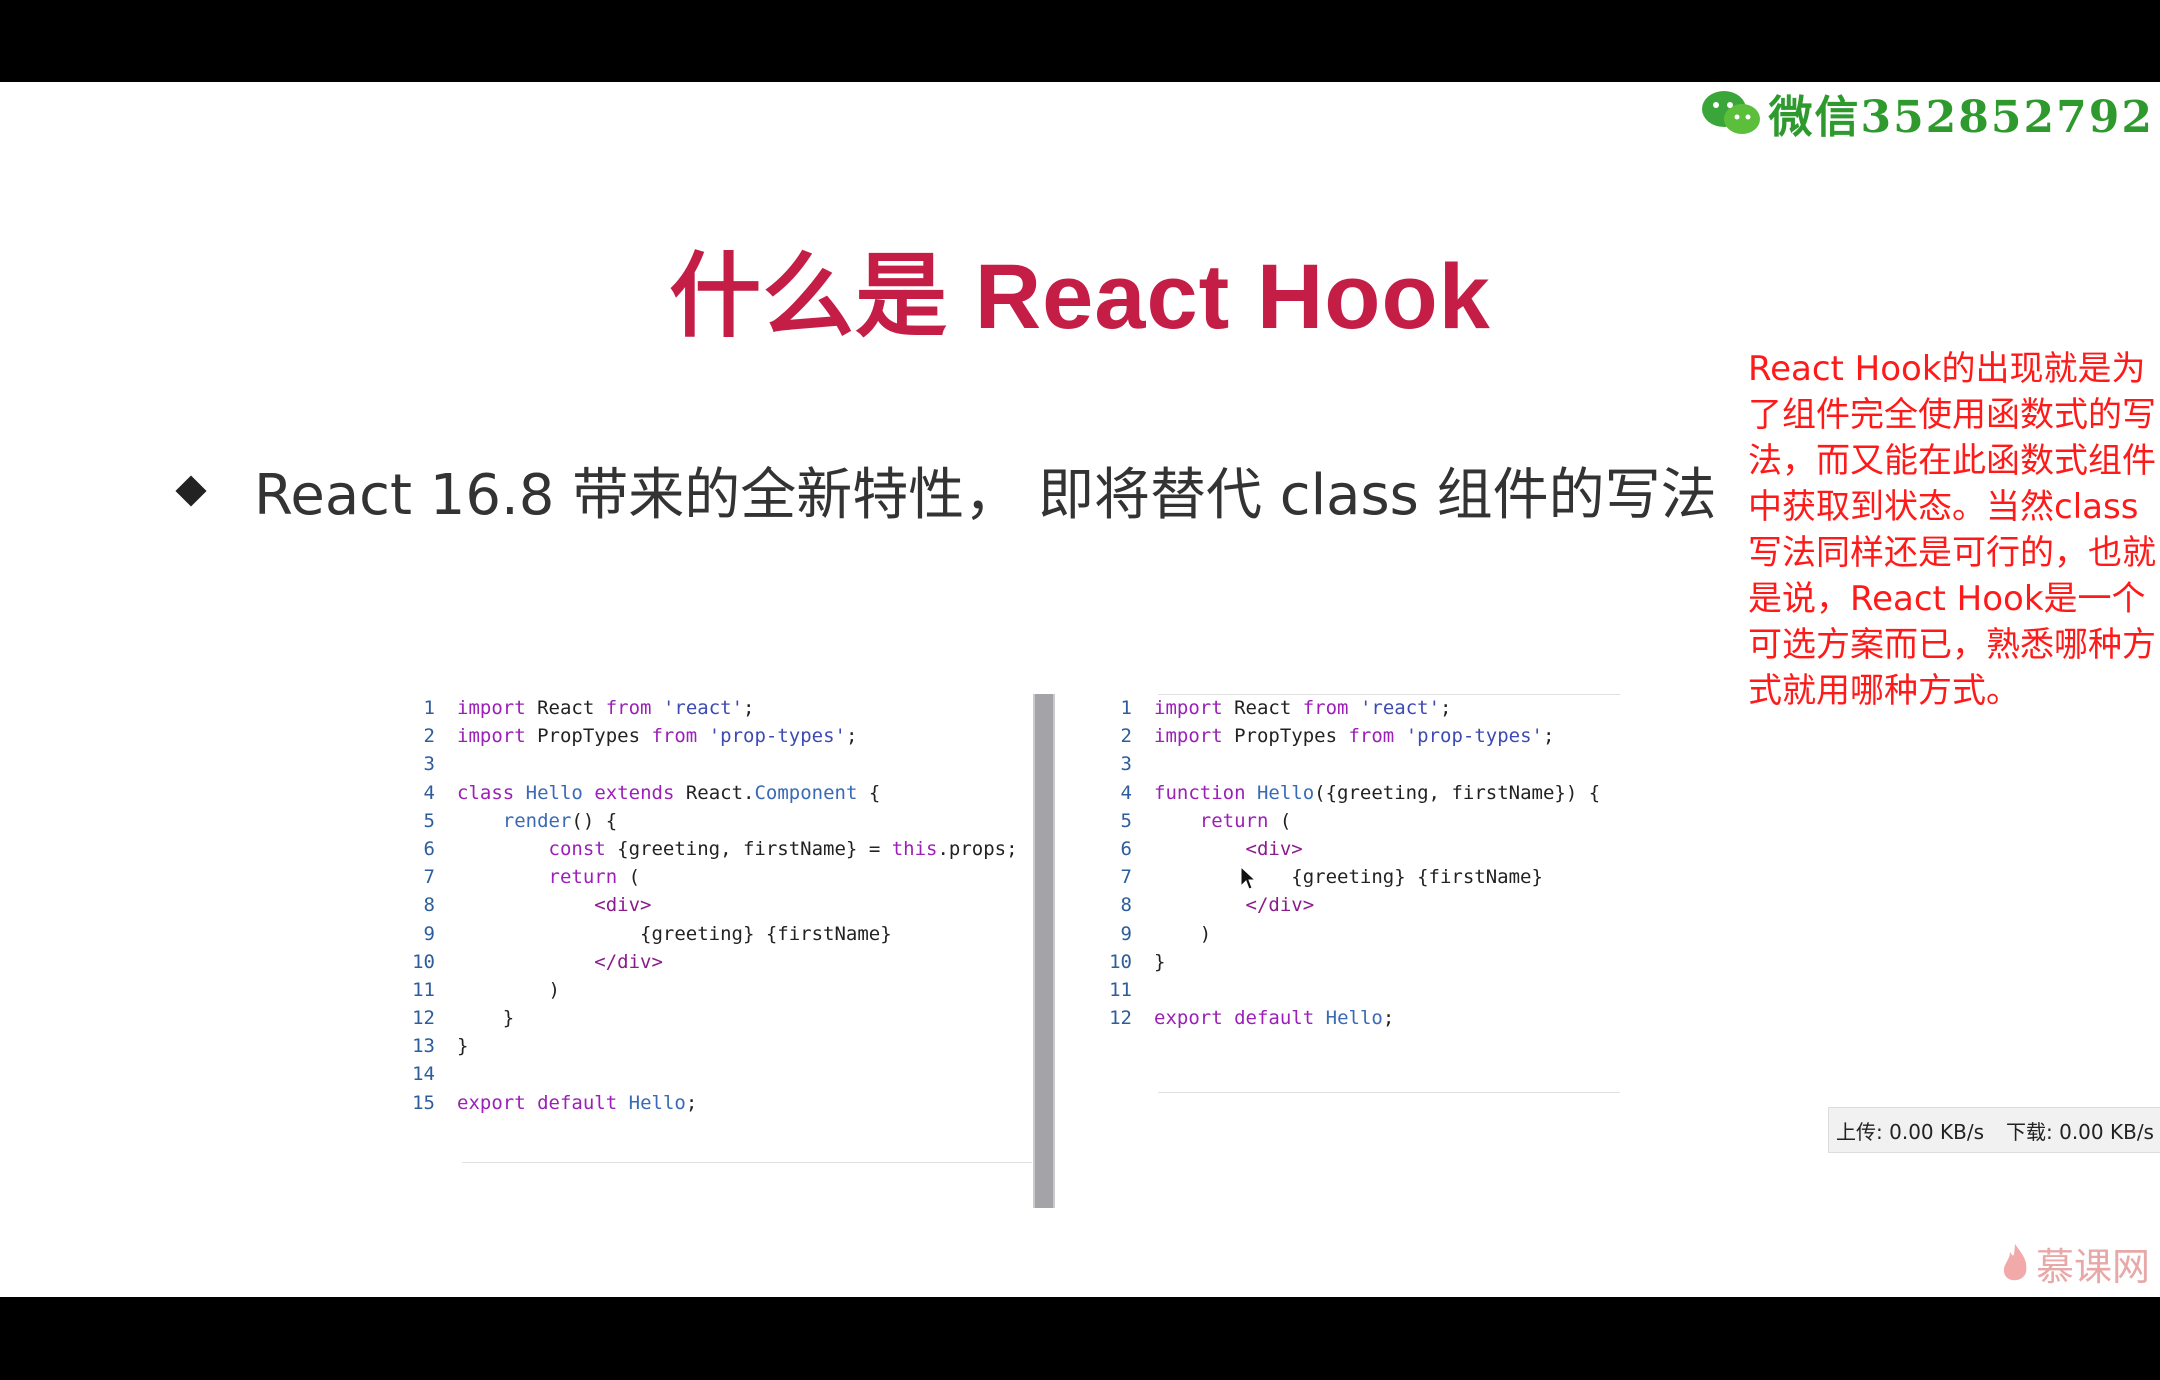  I want to click on diamond-bullet-icon, so click(191, 490).